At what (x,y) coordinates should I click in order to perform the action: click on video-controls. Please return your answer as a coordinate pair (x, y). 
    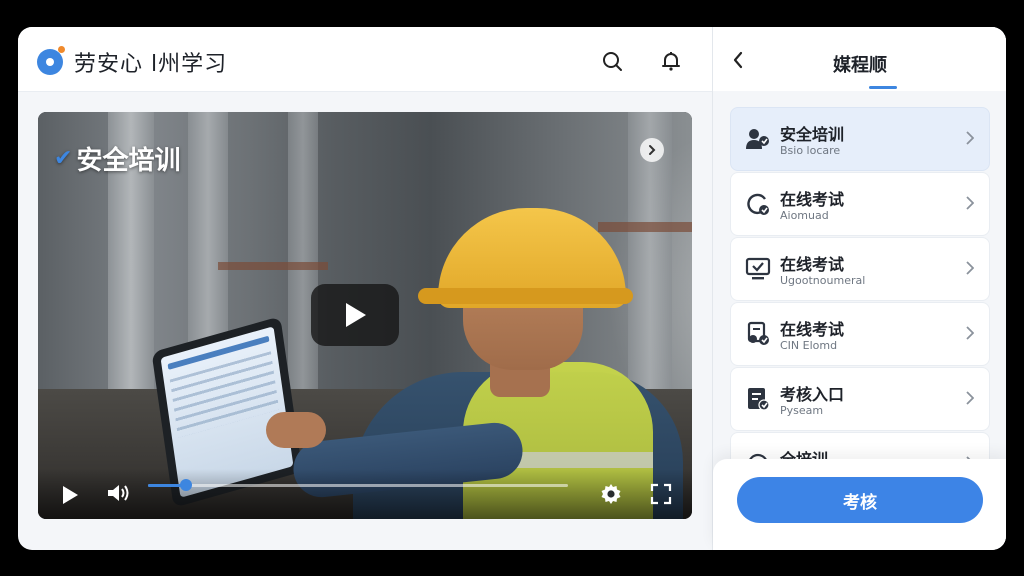
    Looking at the image, I should click on (365, 494).